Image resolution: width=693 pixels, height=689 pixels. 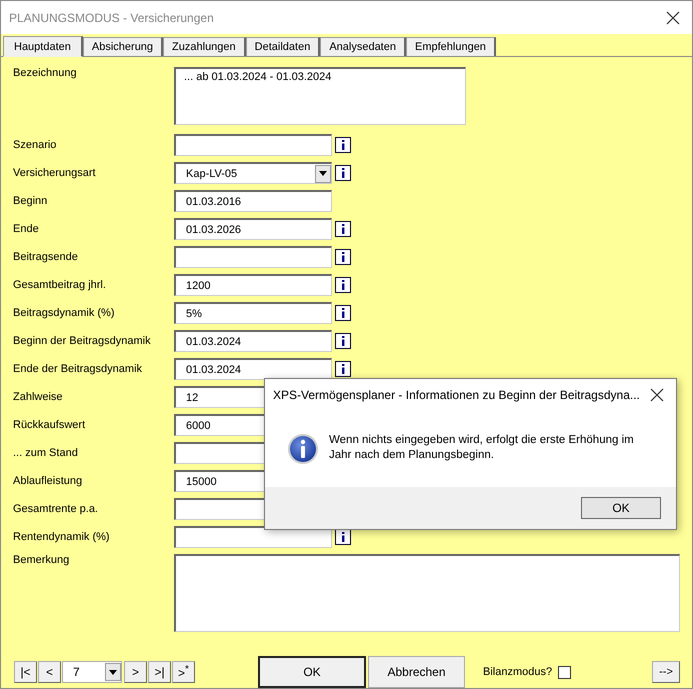 I want to click on next-record-button: >, so click(x=135, y=672).